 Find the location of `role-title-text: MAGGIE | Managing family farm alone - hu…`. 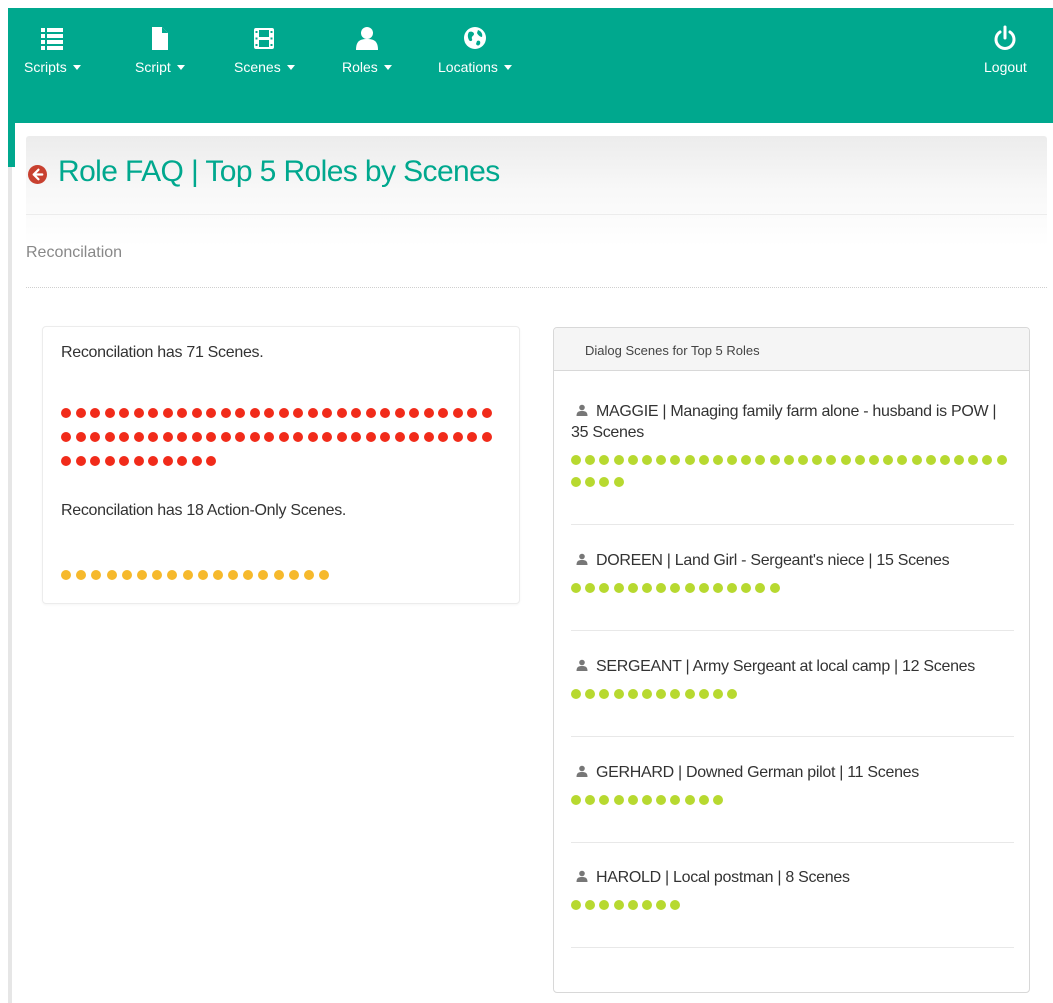

role-title-text: MAGGIE | Managing family farm alone - hu… is located at coordinates (784, 422).